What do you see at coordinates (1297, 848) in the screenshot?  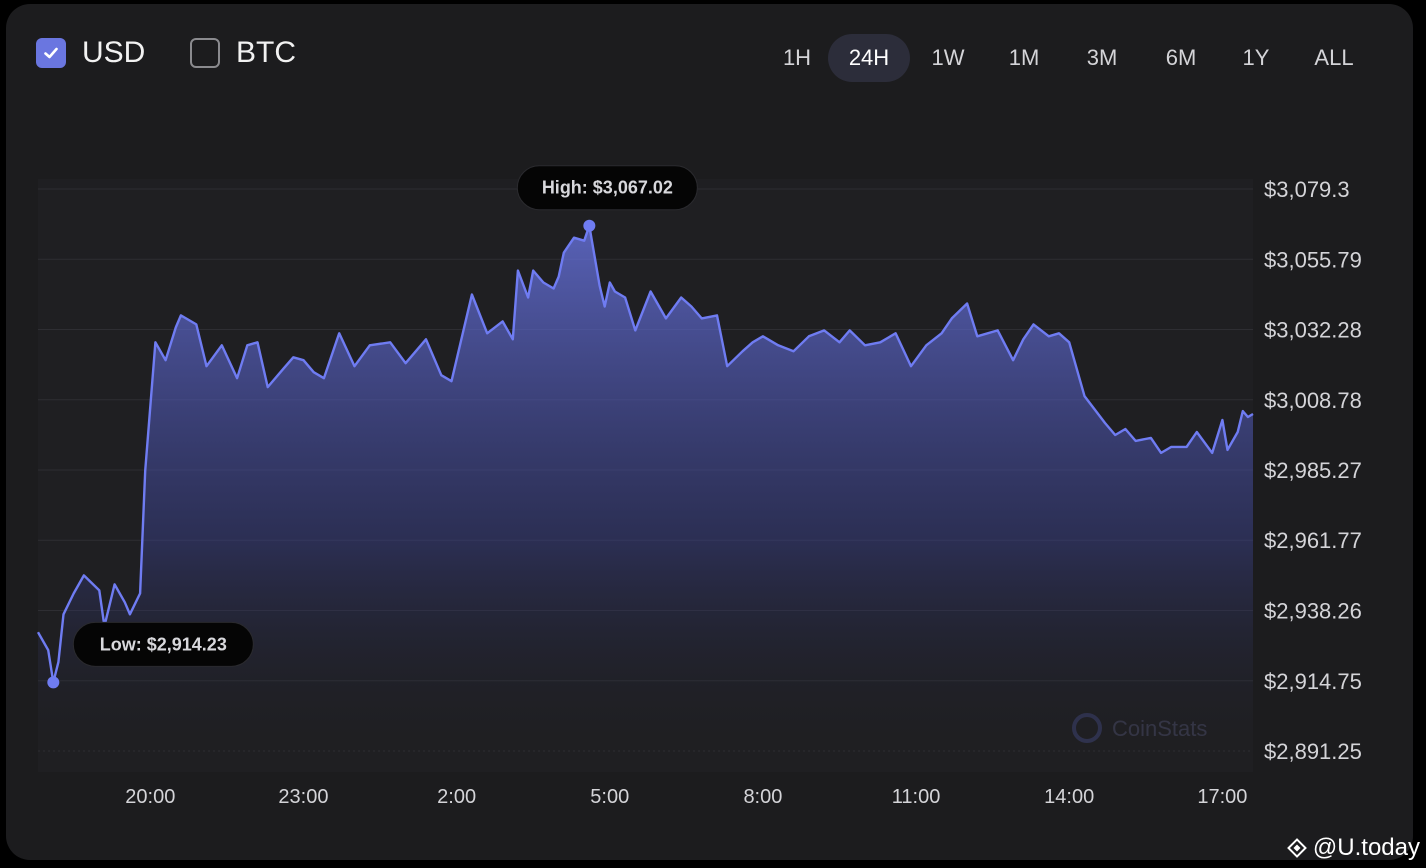 I see `diamond-logo-icon` at bounding box center [1297, 848].